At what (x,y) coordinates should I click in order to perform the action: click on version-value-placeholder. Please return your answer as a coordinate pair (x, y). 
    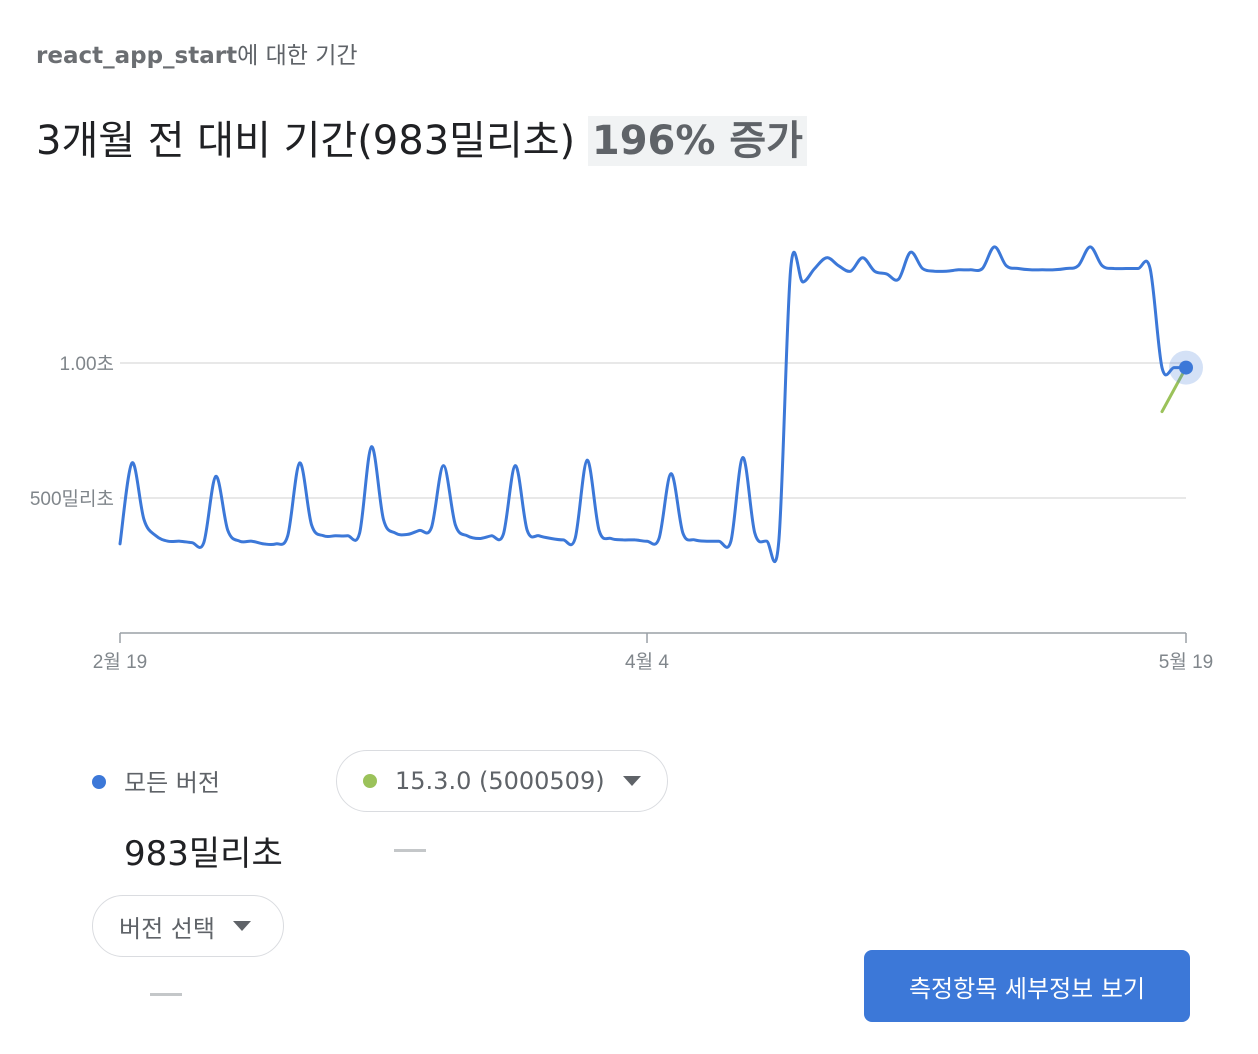
    Looking at the image, I should click on (410, 850).